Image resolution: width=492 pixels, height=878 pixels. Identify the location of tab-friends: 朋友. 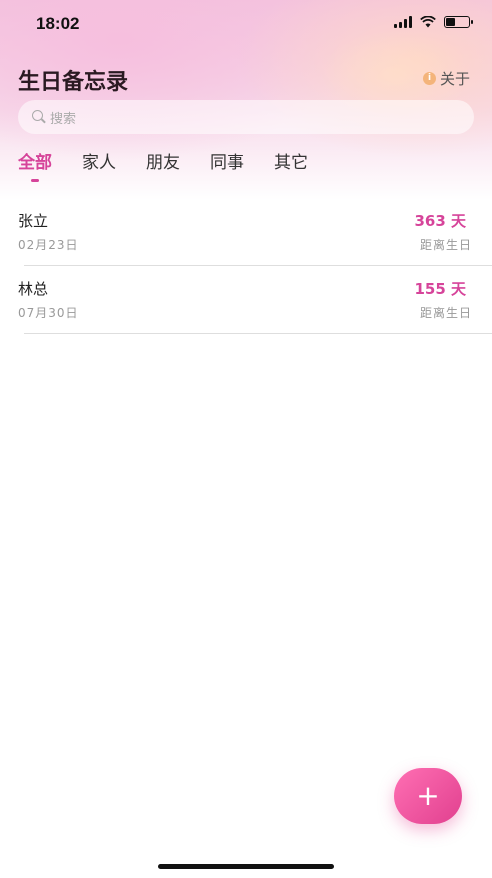
(163, 160).